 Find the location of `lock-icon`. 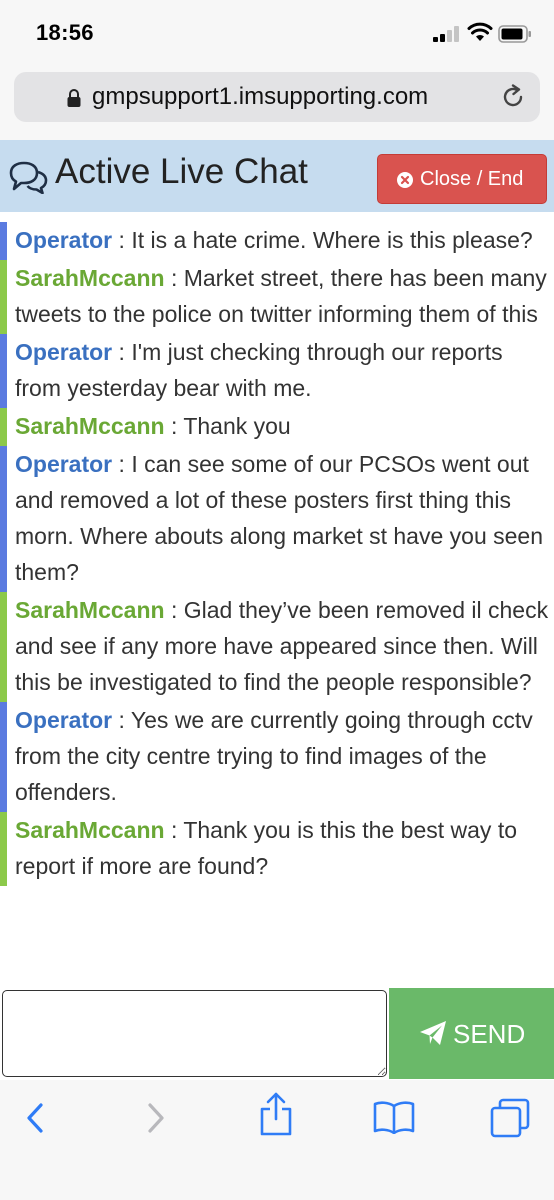

lock-icon is located at coordinates (74, 98).